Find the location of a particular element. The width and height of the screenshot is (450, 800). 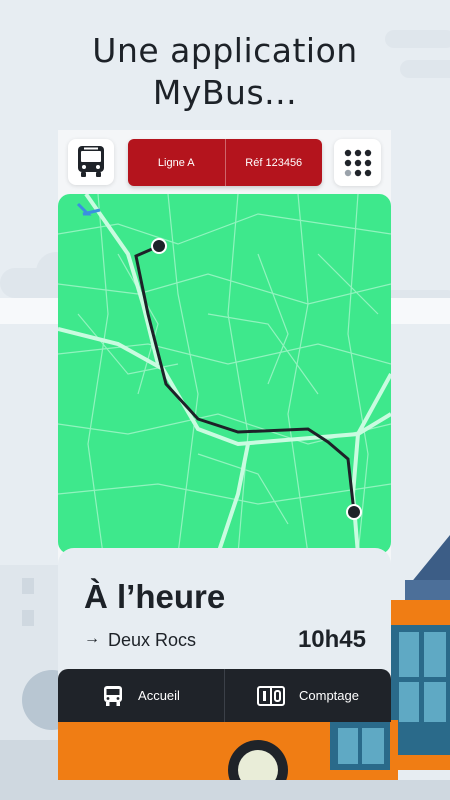

bottom-nav: Accueil Comptage is located at coordinates (224, 695).